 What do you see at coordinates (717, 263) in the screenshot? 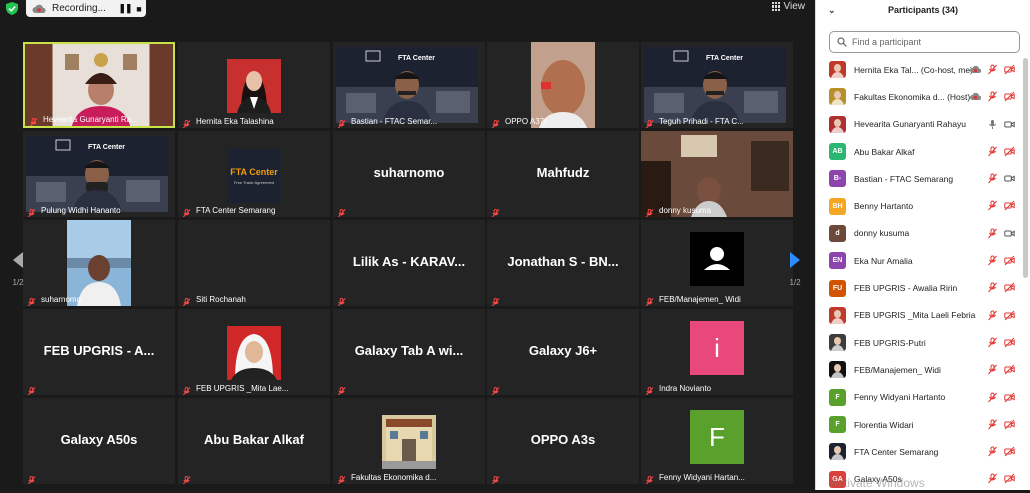
I see `participant-video-tile: FEB/Manajemen_ Widi` at bounding box center [717, 263].